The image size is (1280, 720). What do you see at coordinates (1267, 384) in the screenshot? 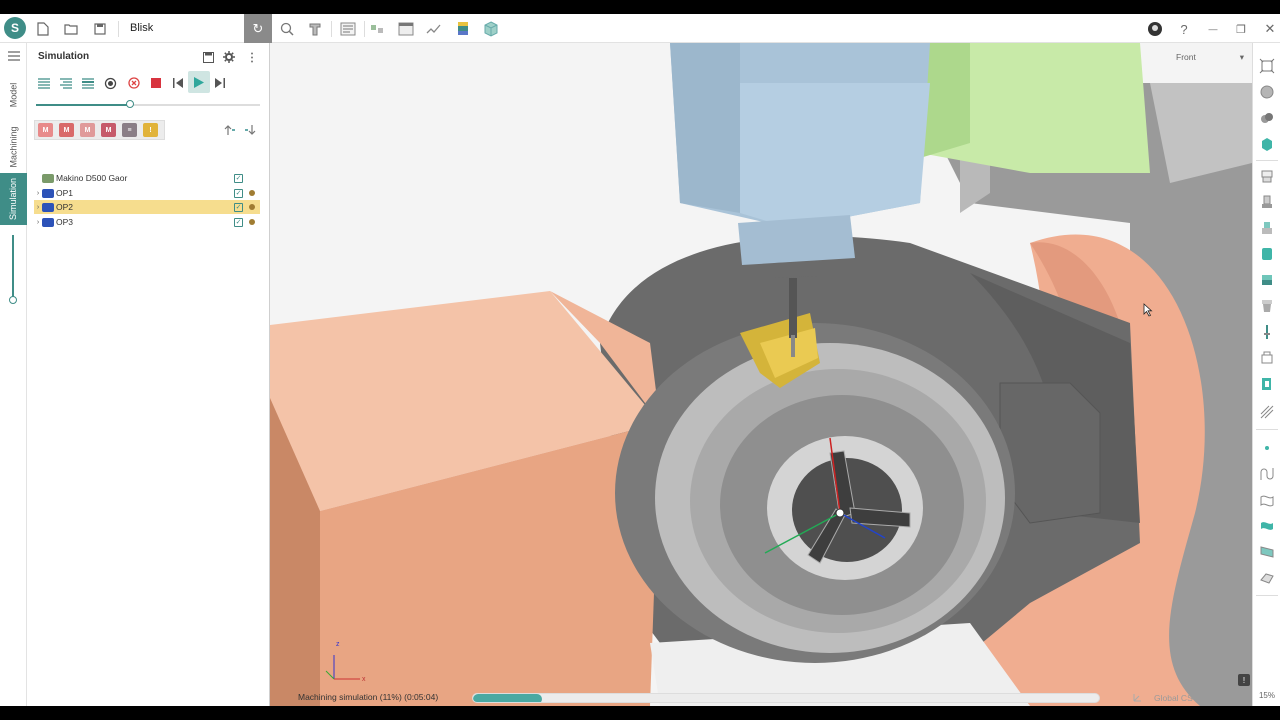
I see `section-view-icon` at bounding box center [1267, 384].